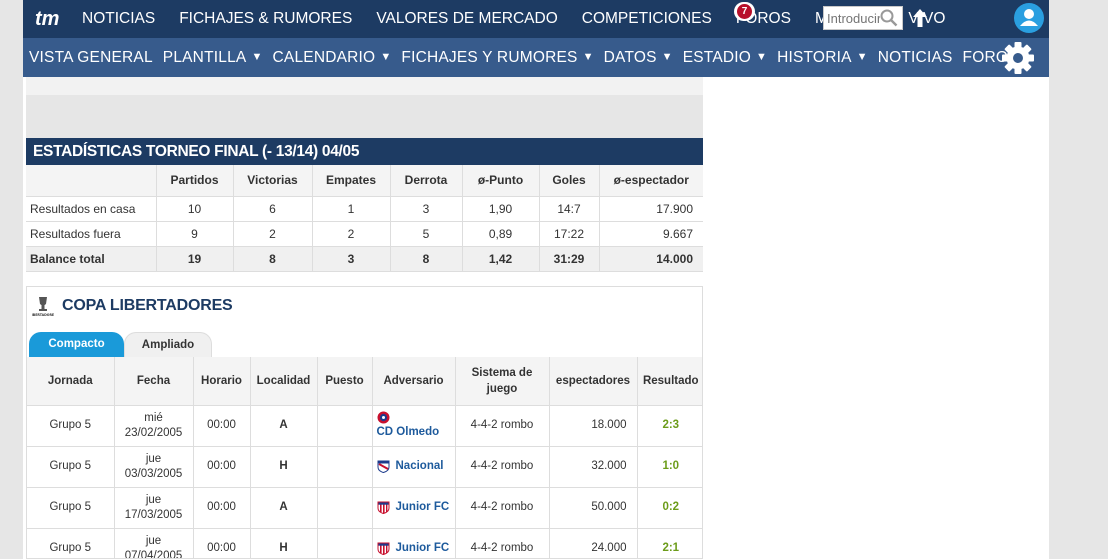  Describe the element at coordinates (194, 181) in the screenshot. I see `stats-header-cell: Partidos` at that location.